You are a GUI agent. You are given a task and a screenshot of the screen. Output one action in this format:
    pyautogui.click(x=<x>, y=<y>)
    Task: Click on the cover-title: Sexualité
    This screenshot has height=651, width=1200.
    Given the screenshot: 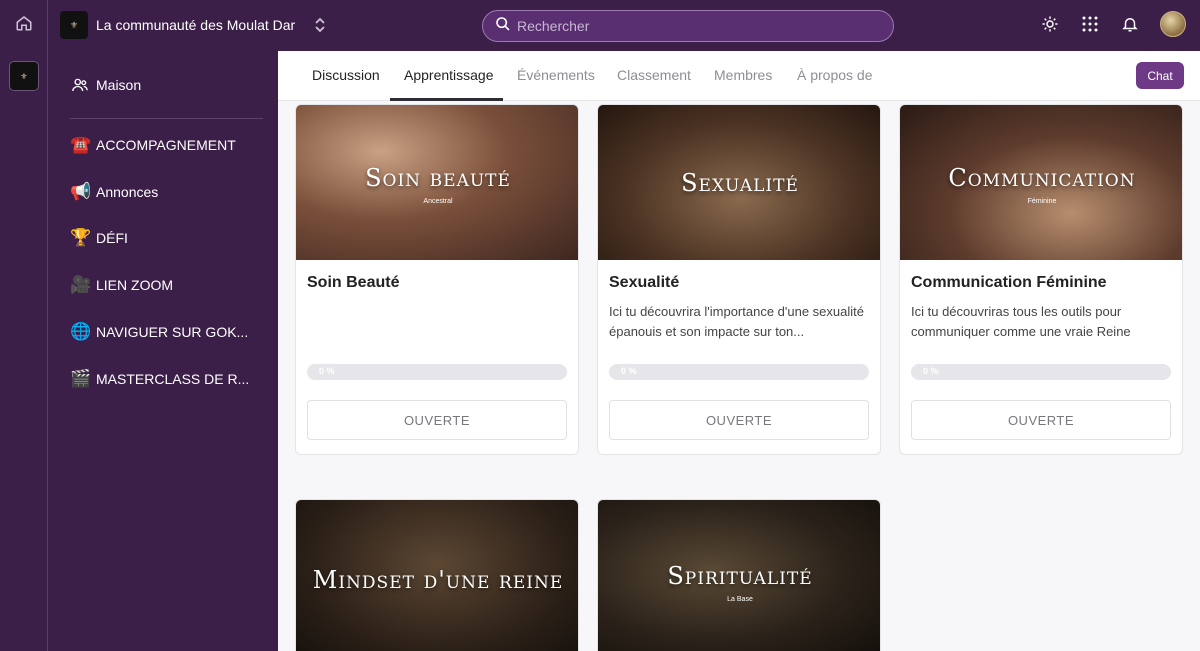 What is the action you would take?
    pyautogui.click(x=740, y=182)
    